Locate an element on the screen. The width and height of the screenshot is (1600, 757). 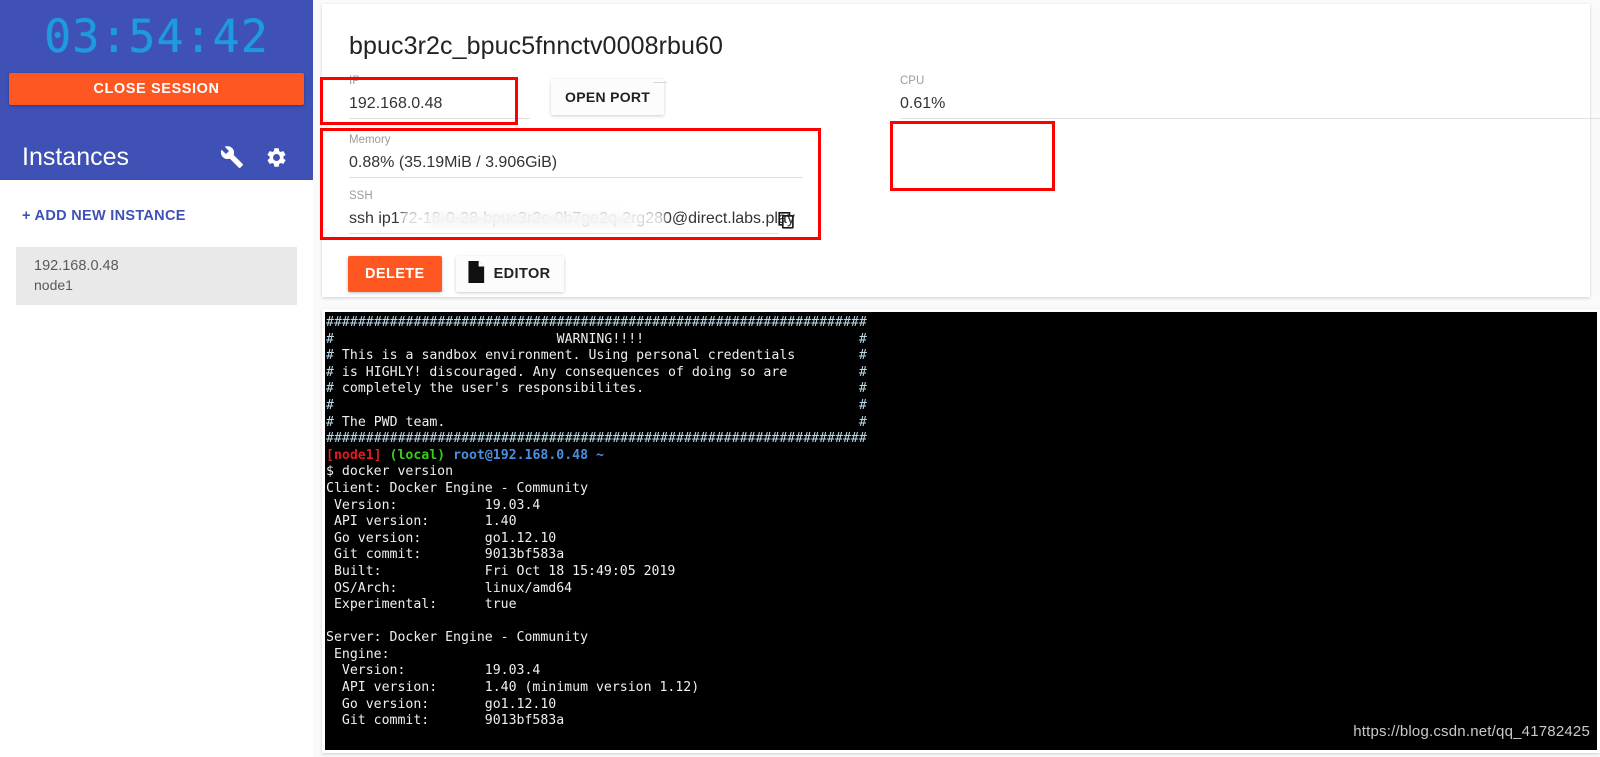
copy-icon is located at coordinates (787, 221).